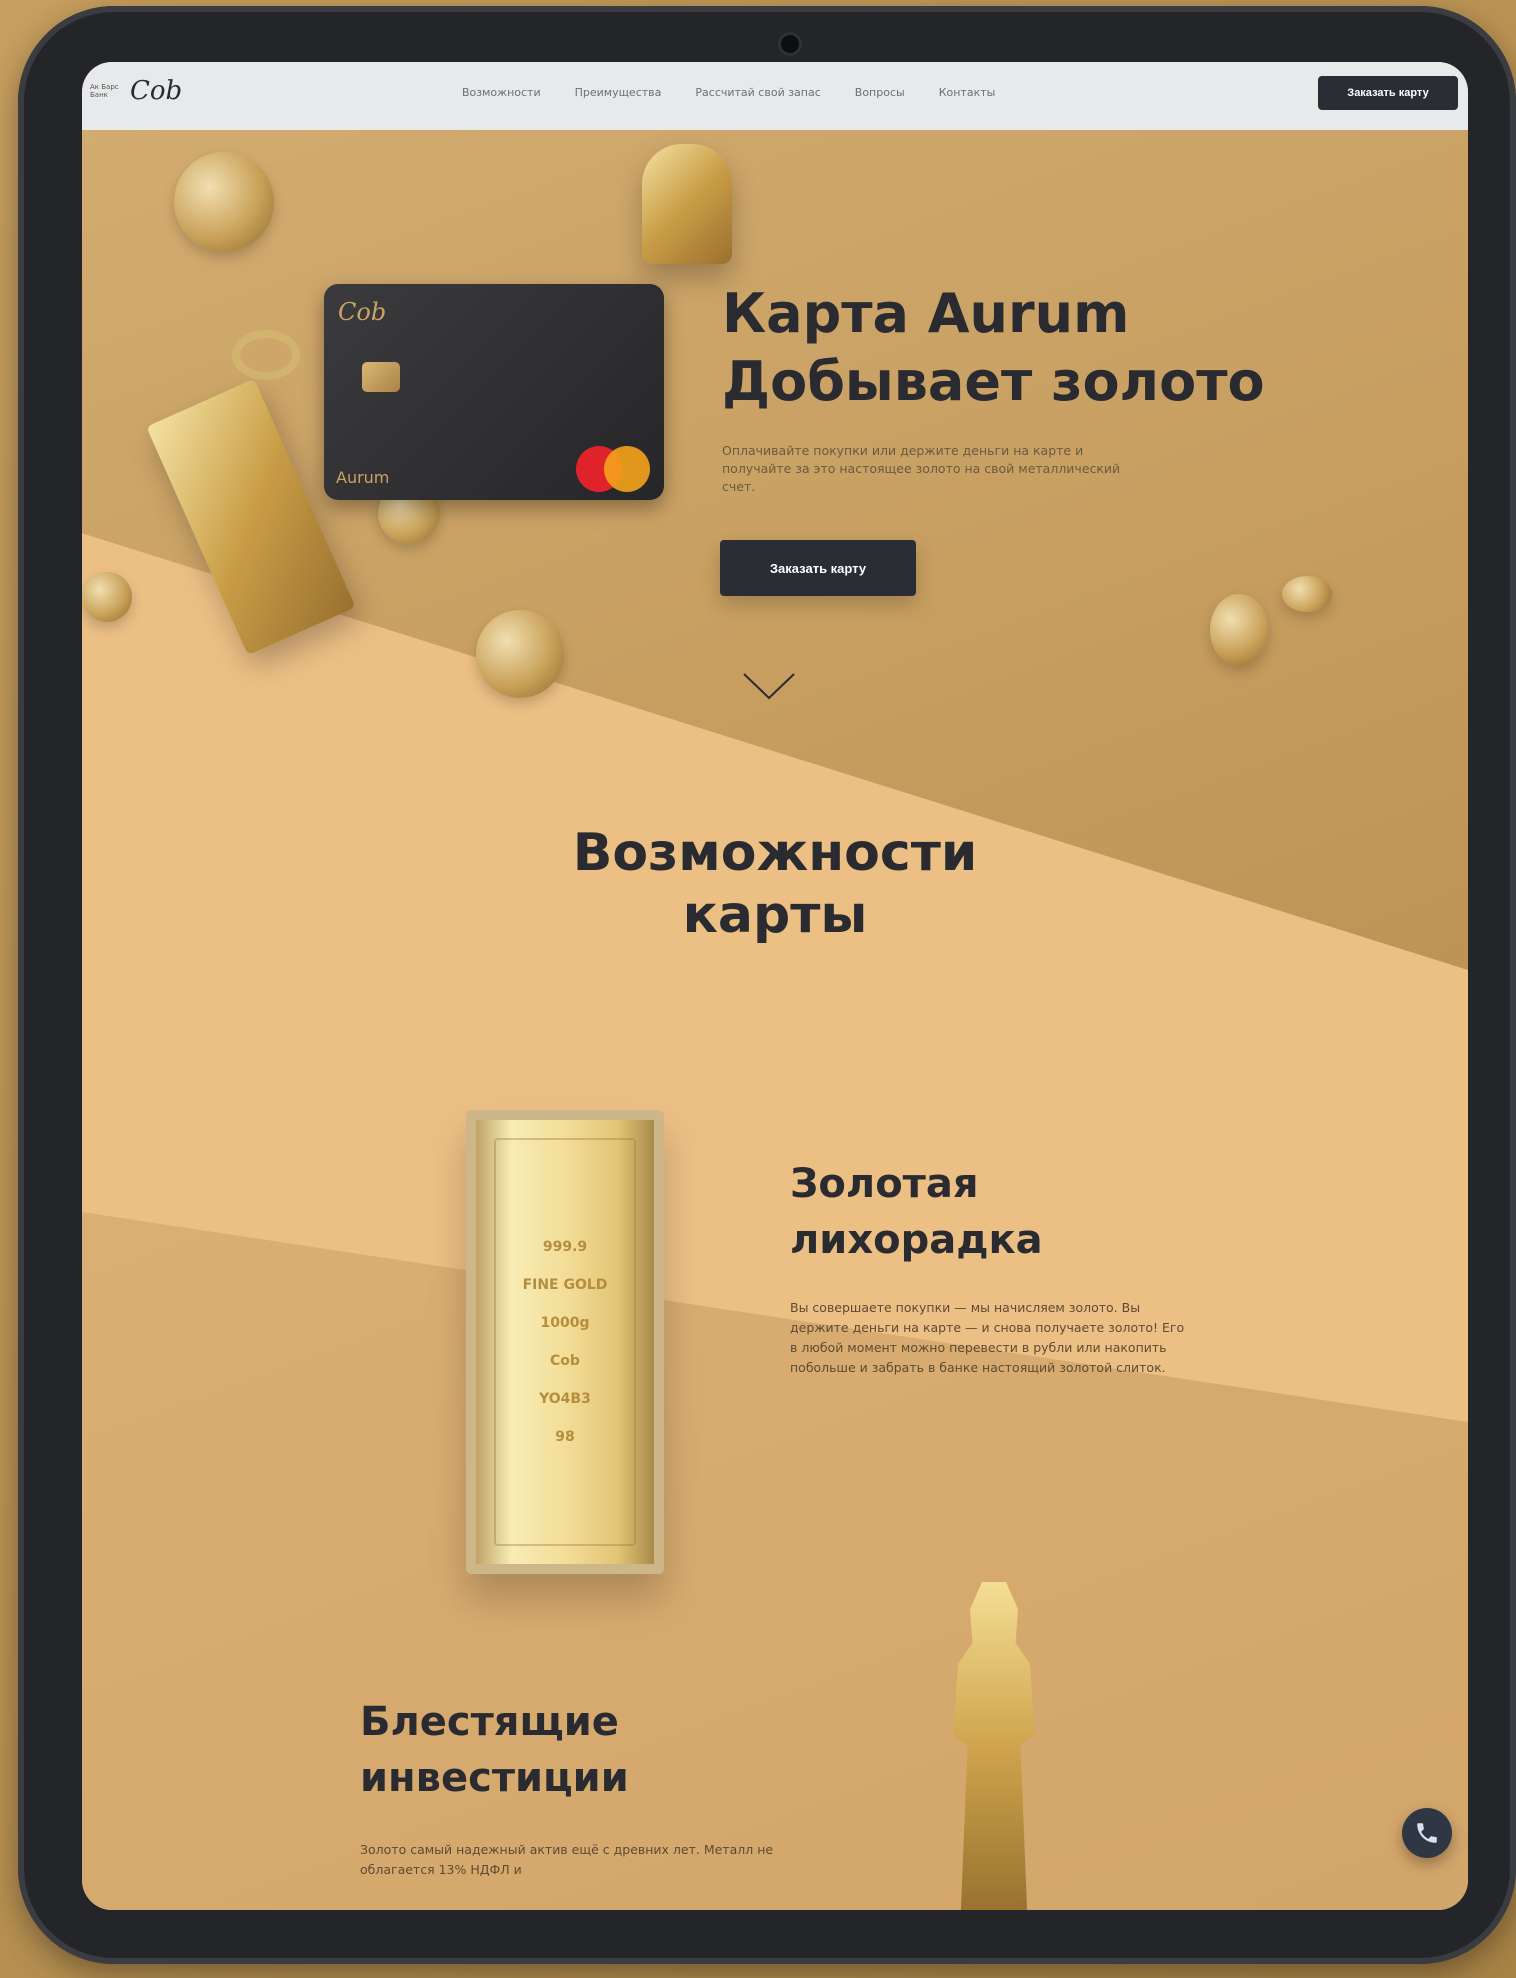  Describe the element at coordinates (790, 44) in the screenshot. I see `camera-icon` at that location.